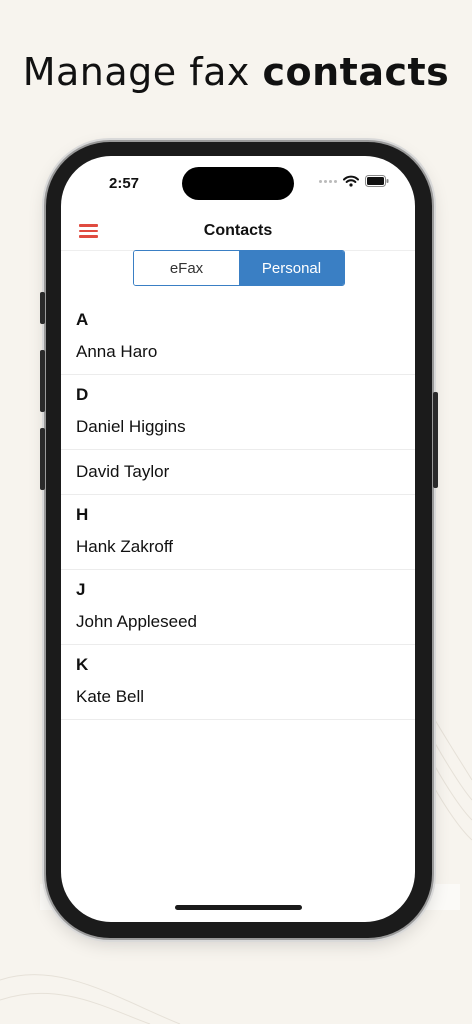 The image size is (472, 1024). I want to click on contact-row: Daniel Higgins, so click(238, 427).